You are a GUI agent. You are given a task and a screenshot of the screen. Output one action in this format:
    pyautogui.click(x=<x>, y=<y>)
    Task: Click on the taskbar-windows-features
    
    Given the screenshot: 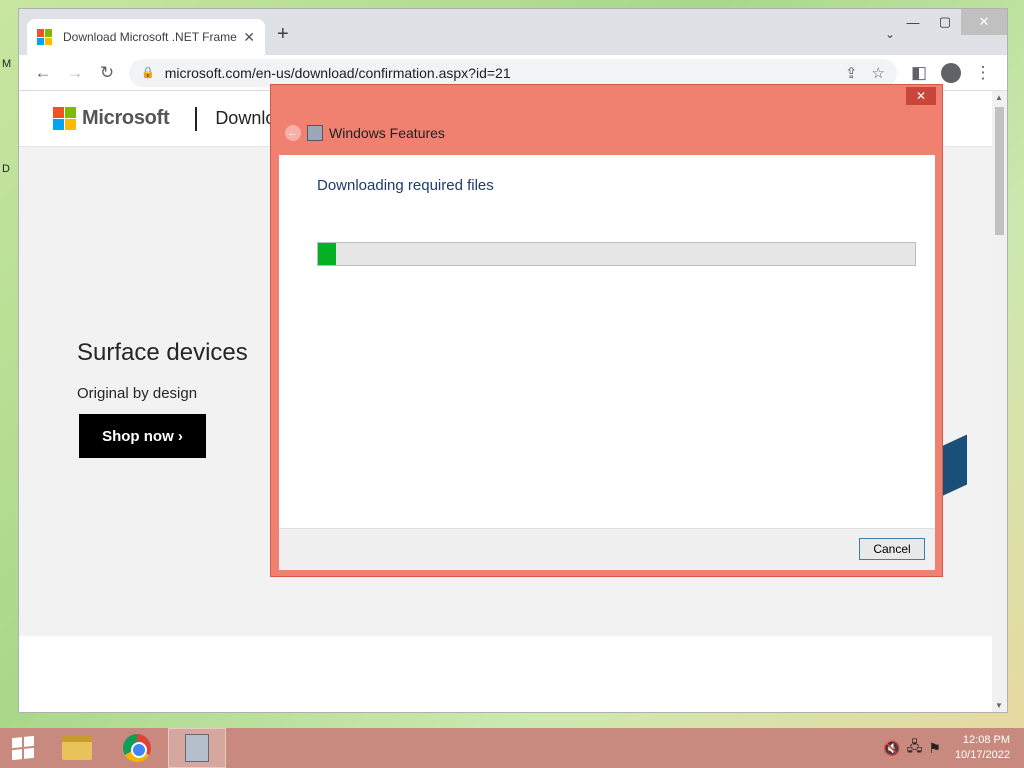 What is the action you would take?
    pyautogui.click(x=197, y=748)
    